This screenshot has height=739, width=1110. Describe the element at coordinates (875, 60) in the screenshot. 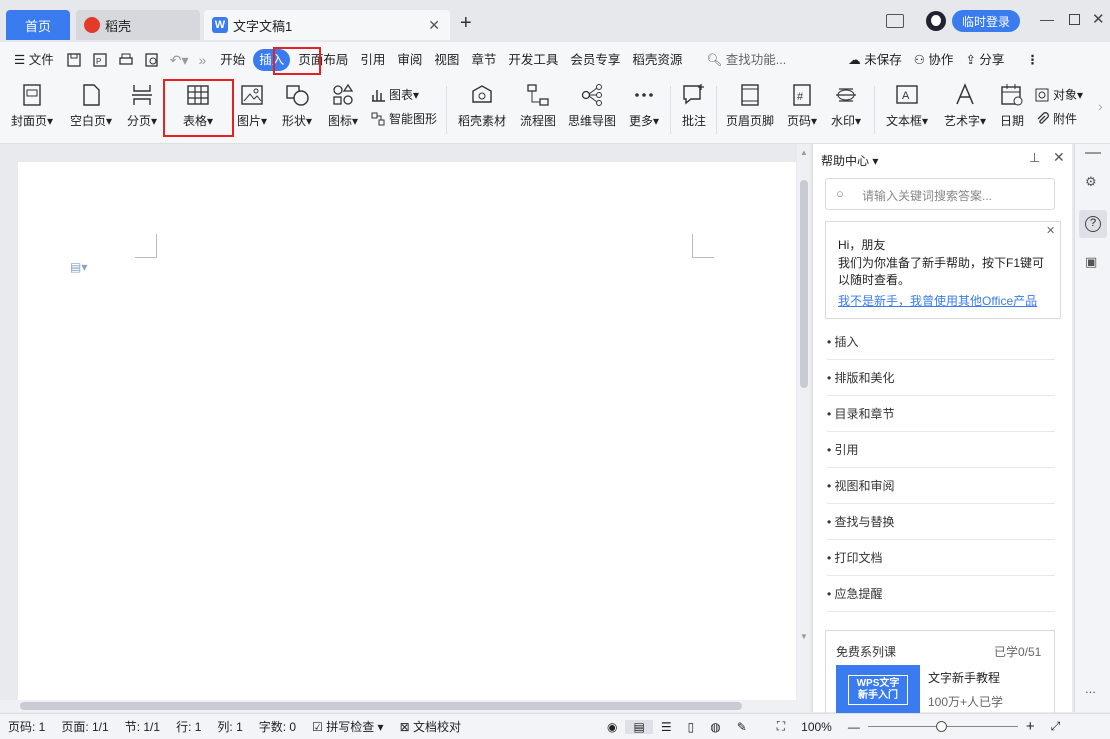

I see `unsaved-status: ☁ 未保存` at that location.